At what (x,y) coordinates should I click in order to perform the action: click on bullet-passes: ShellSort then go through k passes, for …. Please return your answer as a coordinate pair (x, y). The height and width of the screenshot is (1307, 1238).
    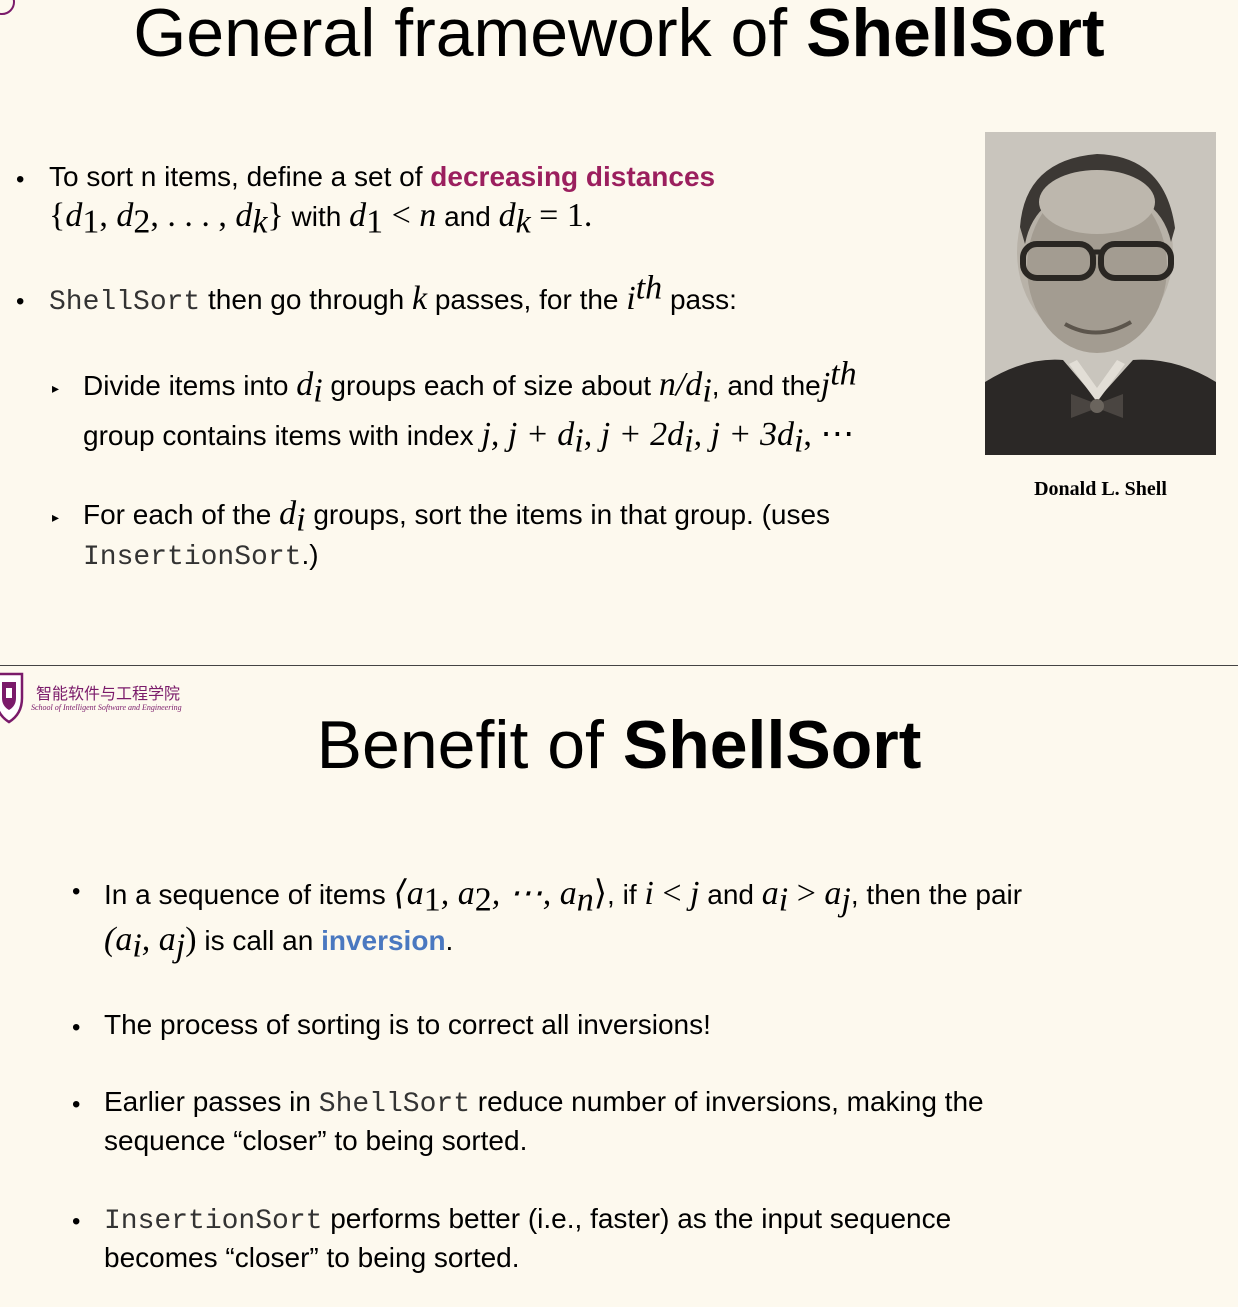
    Looking at the image, I should click on (393, 293).